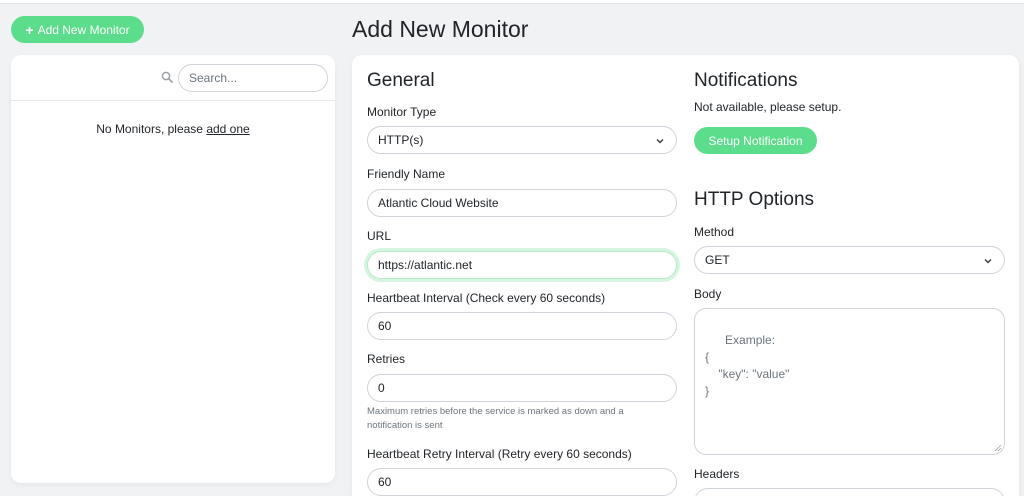  I want to click on retries-value: 0, so click(381, 388).